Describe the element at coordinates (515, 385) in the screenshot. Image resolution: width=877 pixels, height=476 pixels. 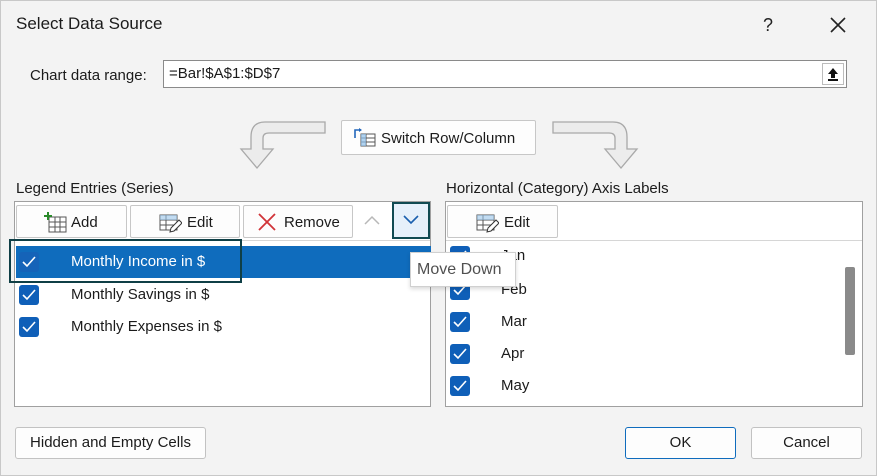
I see `category-label: May` at that location.